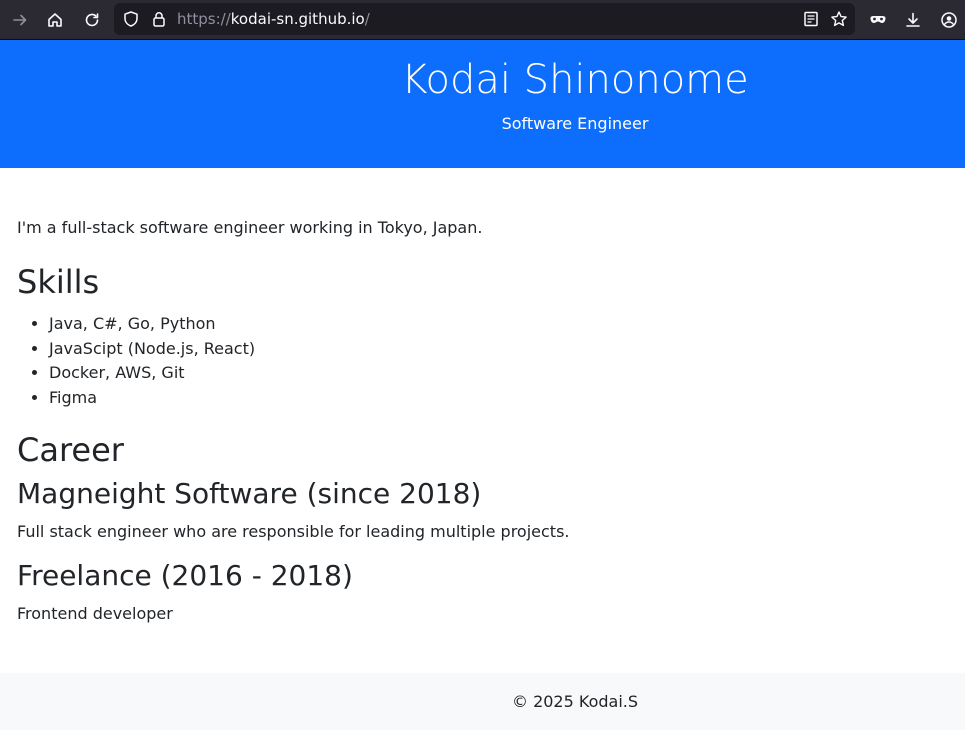 The image size is (965, 730). What do you see at coordinates (249, 493) in the screenshot?
I see `career-entry-title: Magneight Software (since 2018)` at bounding box center [249, 493].